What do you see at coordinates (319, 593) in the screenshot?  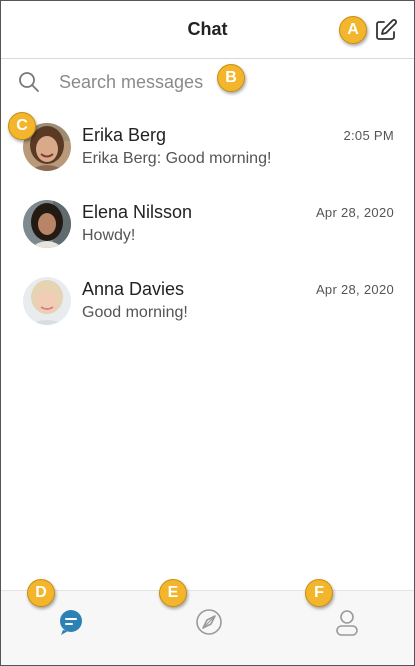 I see `callout-f: F` at bounding box center [319, 593].